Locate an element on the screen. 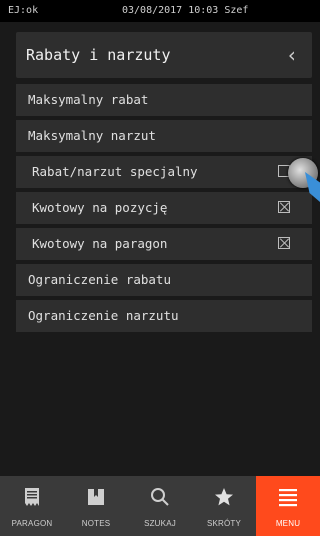 The height and width of the screenshot is (536, 320). search-icon is located at coordinates (160, 497).